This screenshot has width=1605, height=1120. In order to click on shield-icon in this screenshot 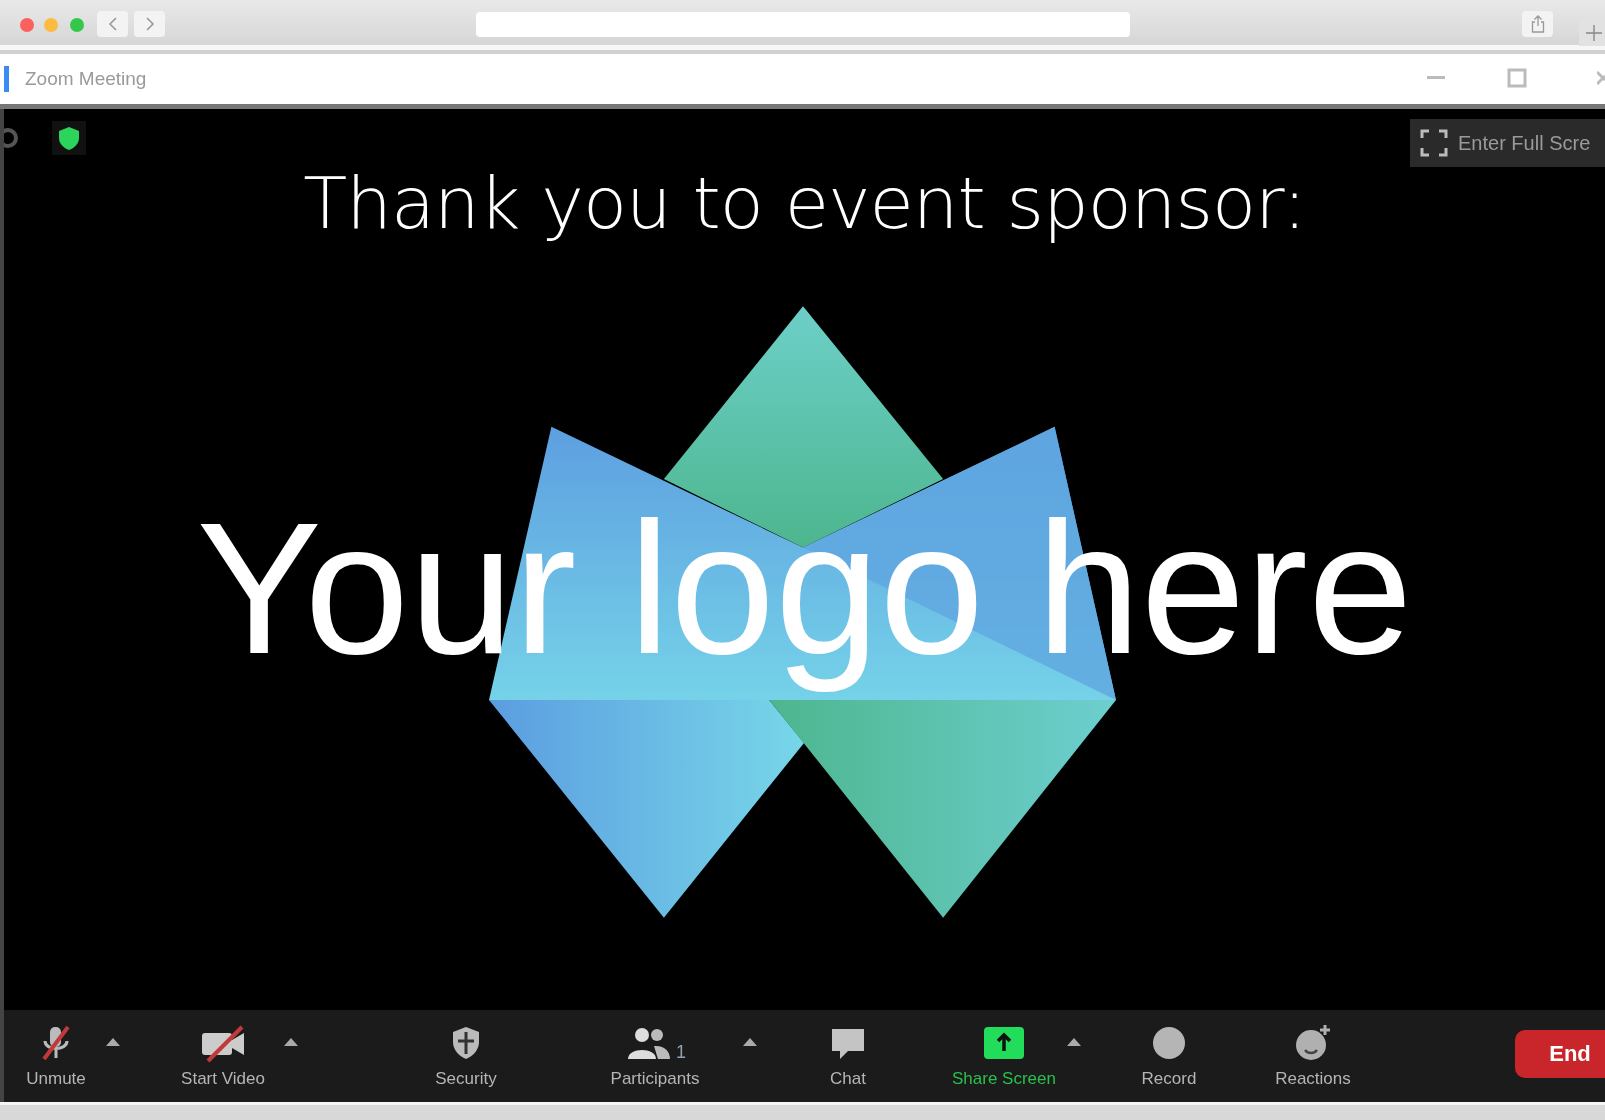, I will do `click(69, 138)`.